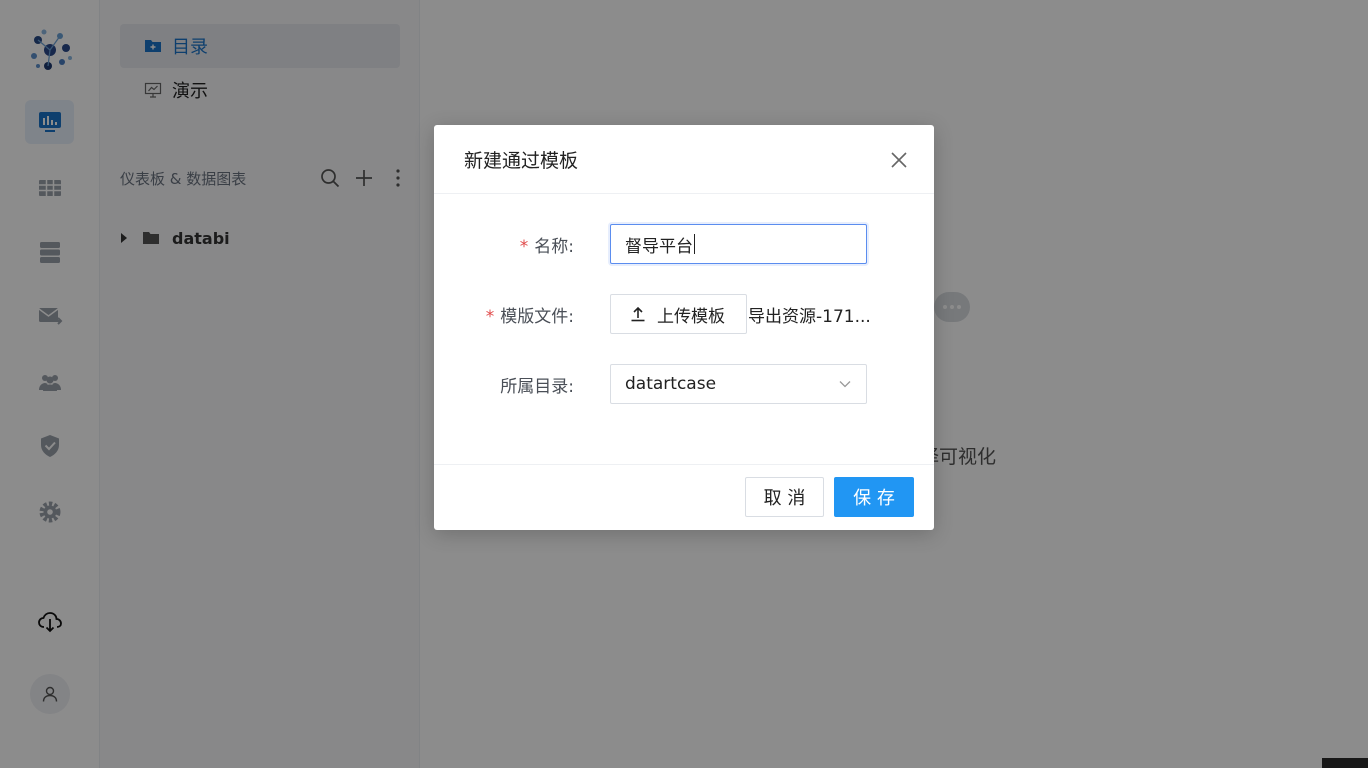  Describe the element at coordinates (521, 160) in the screenshot. I see `dialog-title: 新建通过模板` at that location.